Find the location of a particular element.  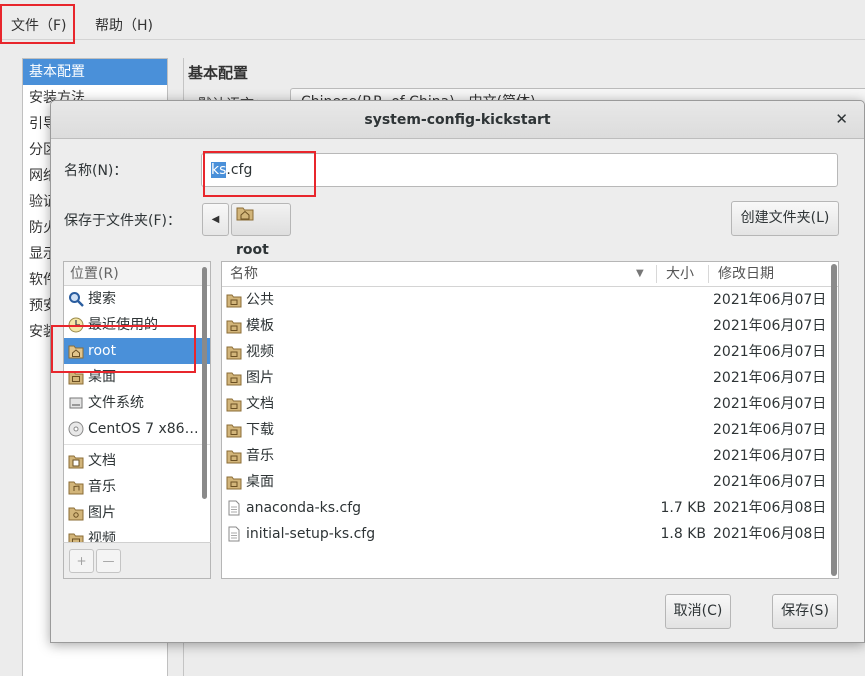

path-back-button: ◀ is located at coordinates (215, 219).